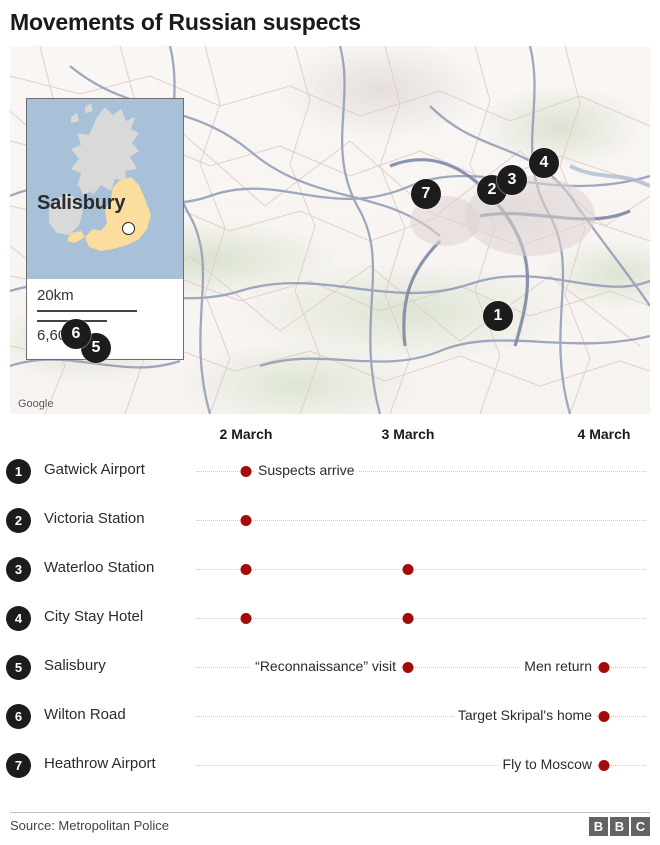 The image size is (660, 845). Describe the element at coordinates (100, 763) in the screenshot. I see `row-place-label: Heathrow Airport` at that location.